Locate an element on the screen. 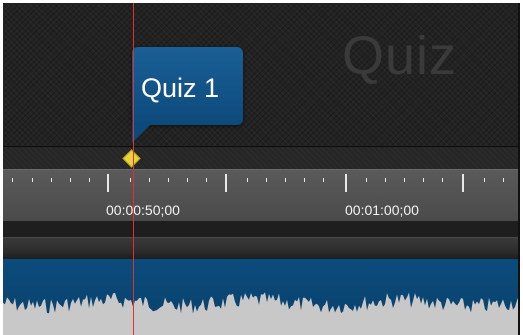 The image size is (523, 335). quiz-marker-callout-tail is located at coordinates (143, 132).